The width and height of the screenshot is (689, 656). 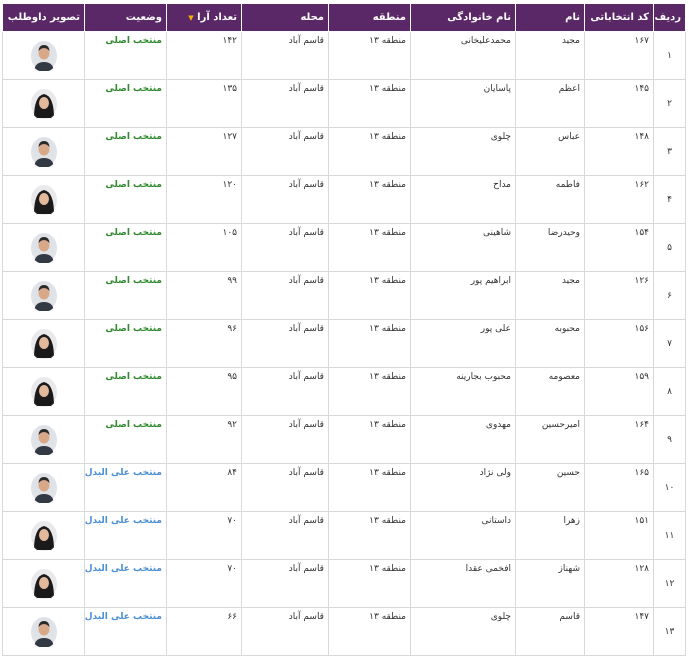 I want to click on header-photo: تصویر داوطلب, so click(x=43, y=17).